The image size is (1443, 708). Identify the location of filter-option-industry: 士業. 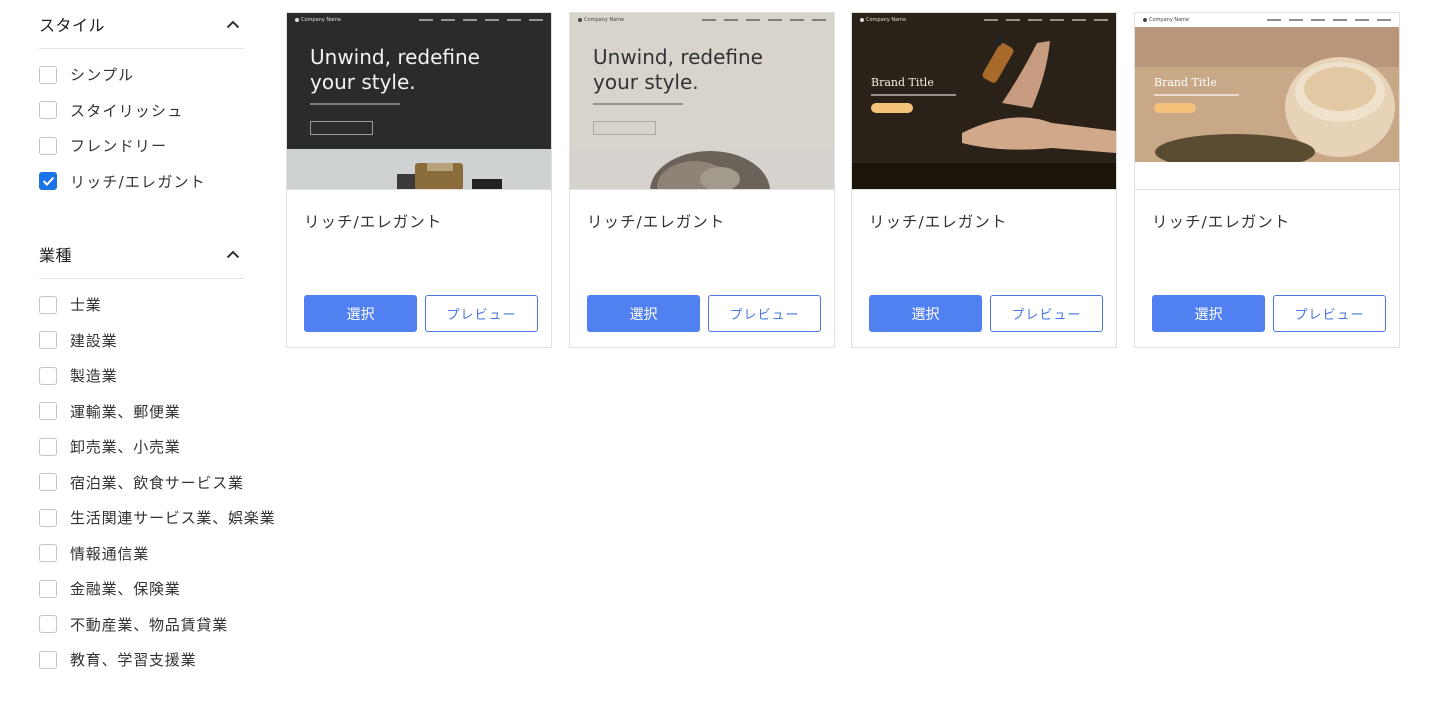
(159, 305).